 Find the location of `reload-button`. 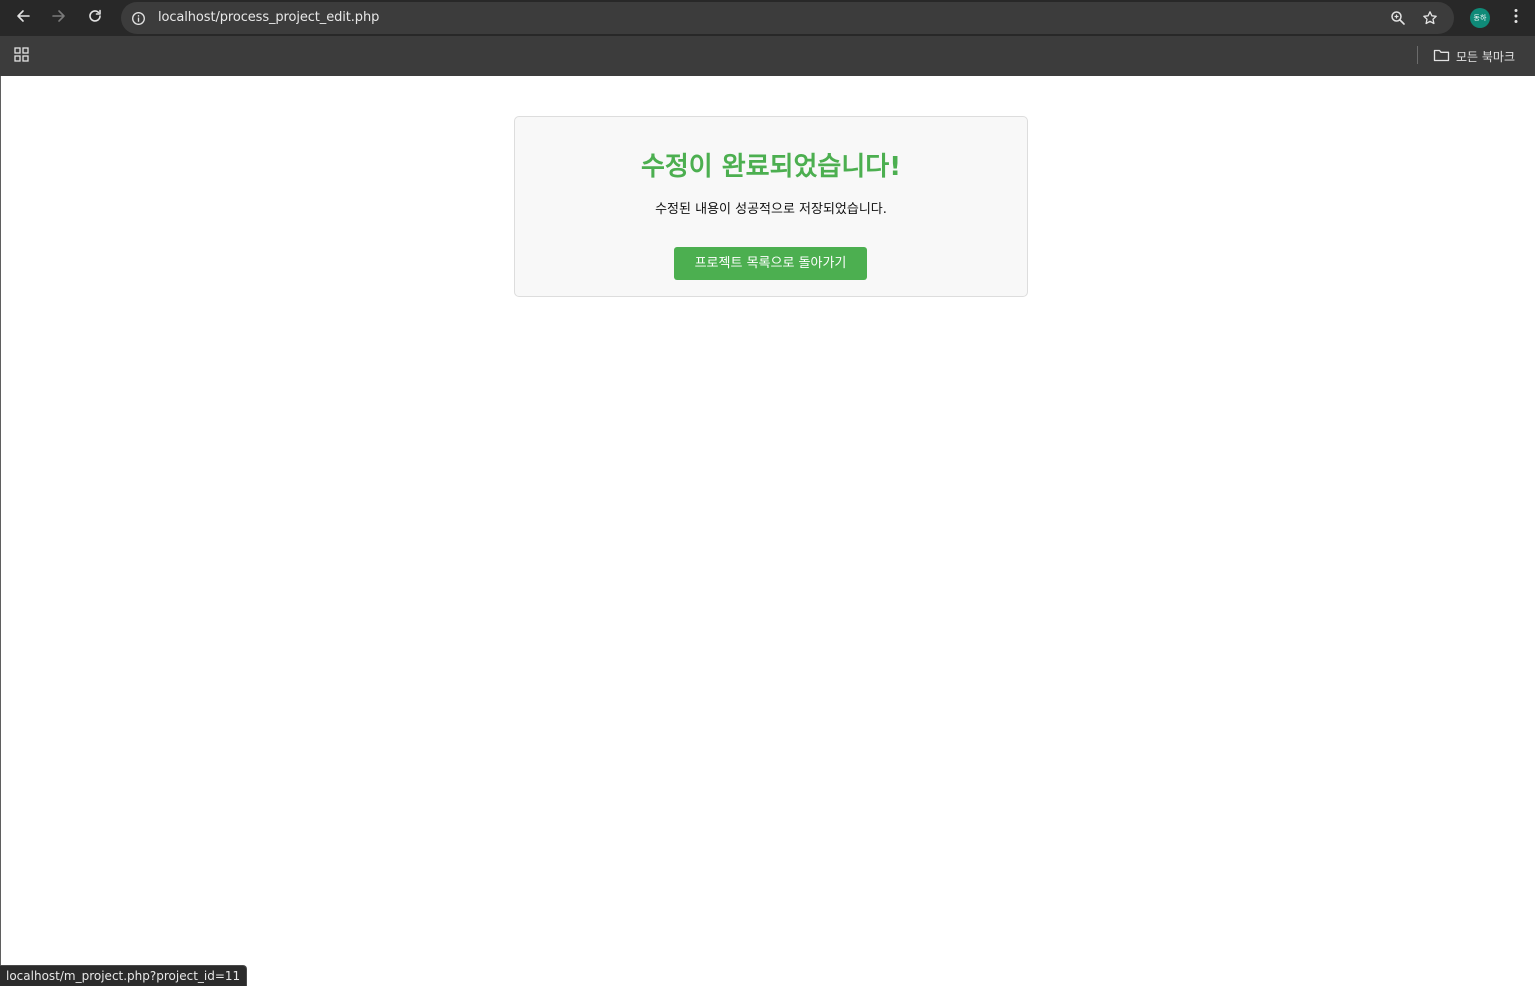

reload-button is located at coordinates (95, 18).